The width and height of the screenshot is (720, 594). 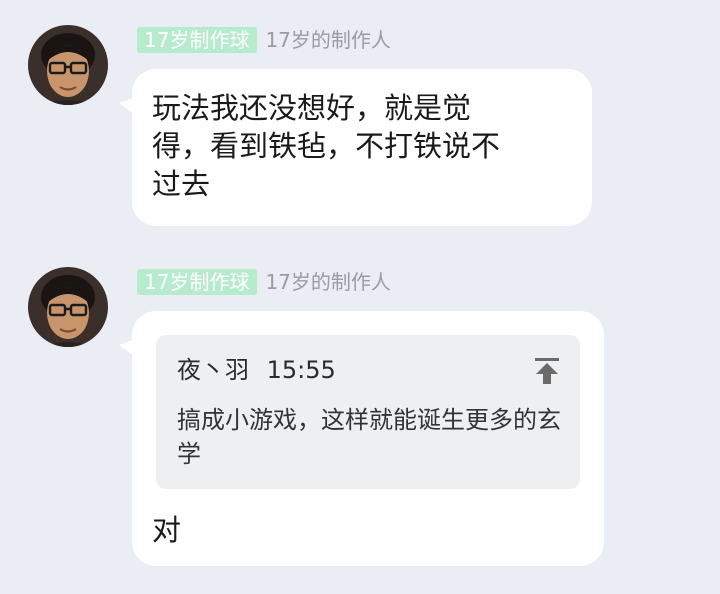 I want to click on quote-author: 夜丶羽, so click(x=213, y=370).